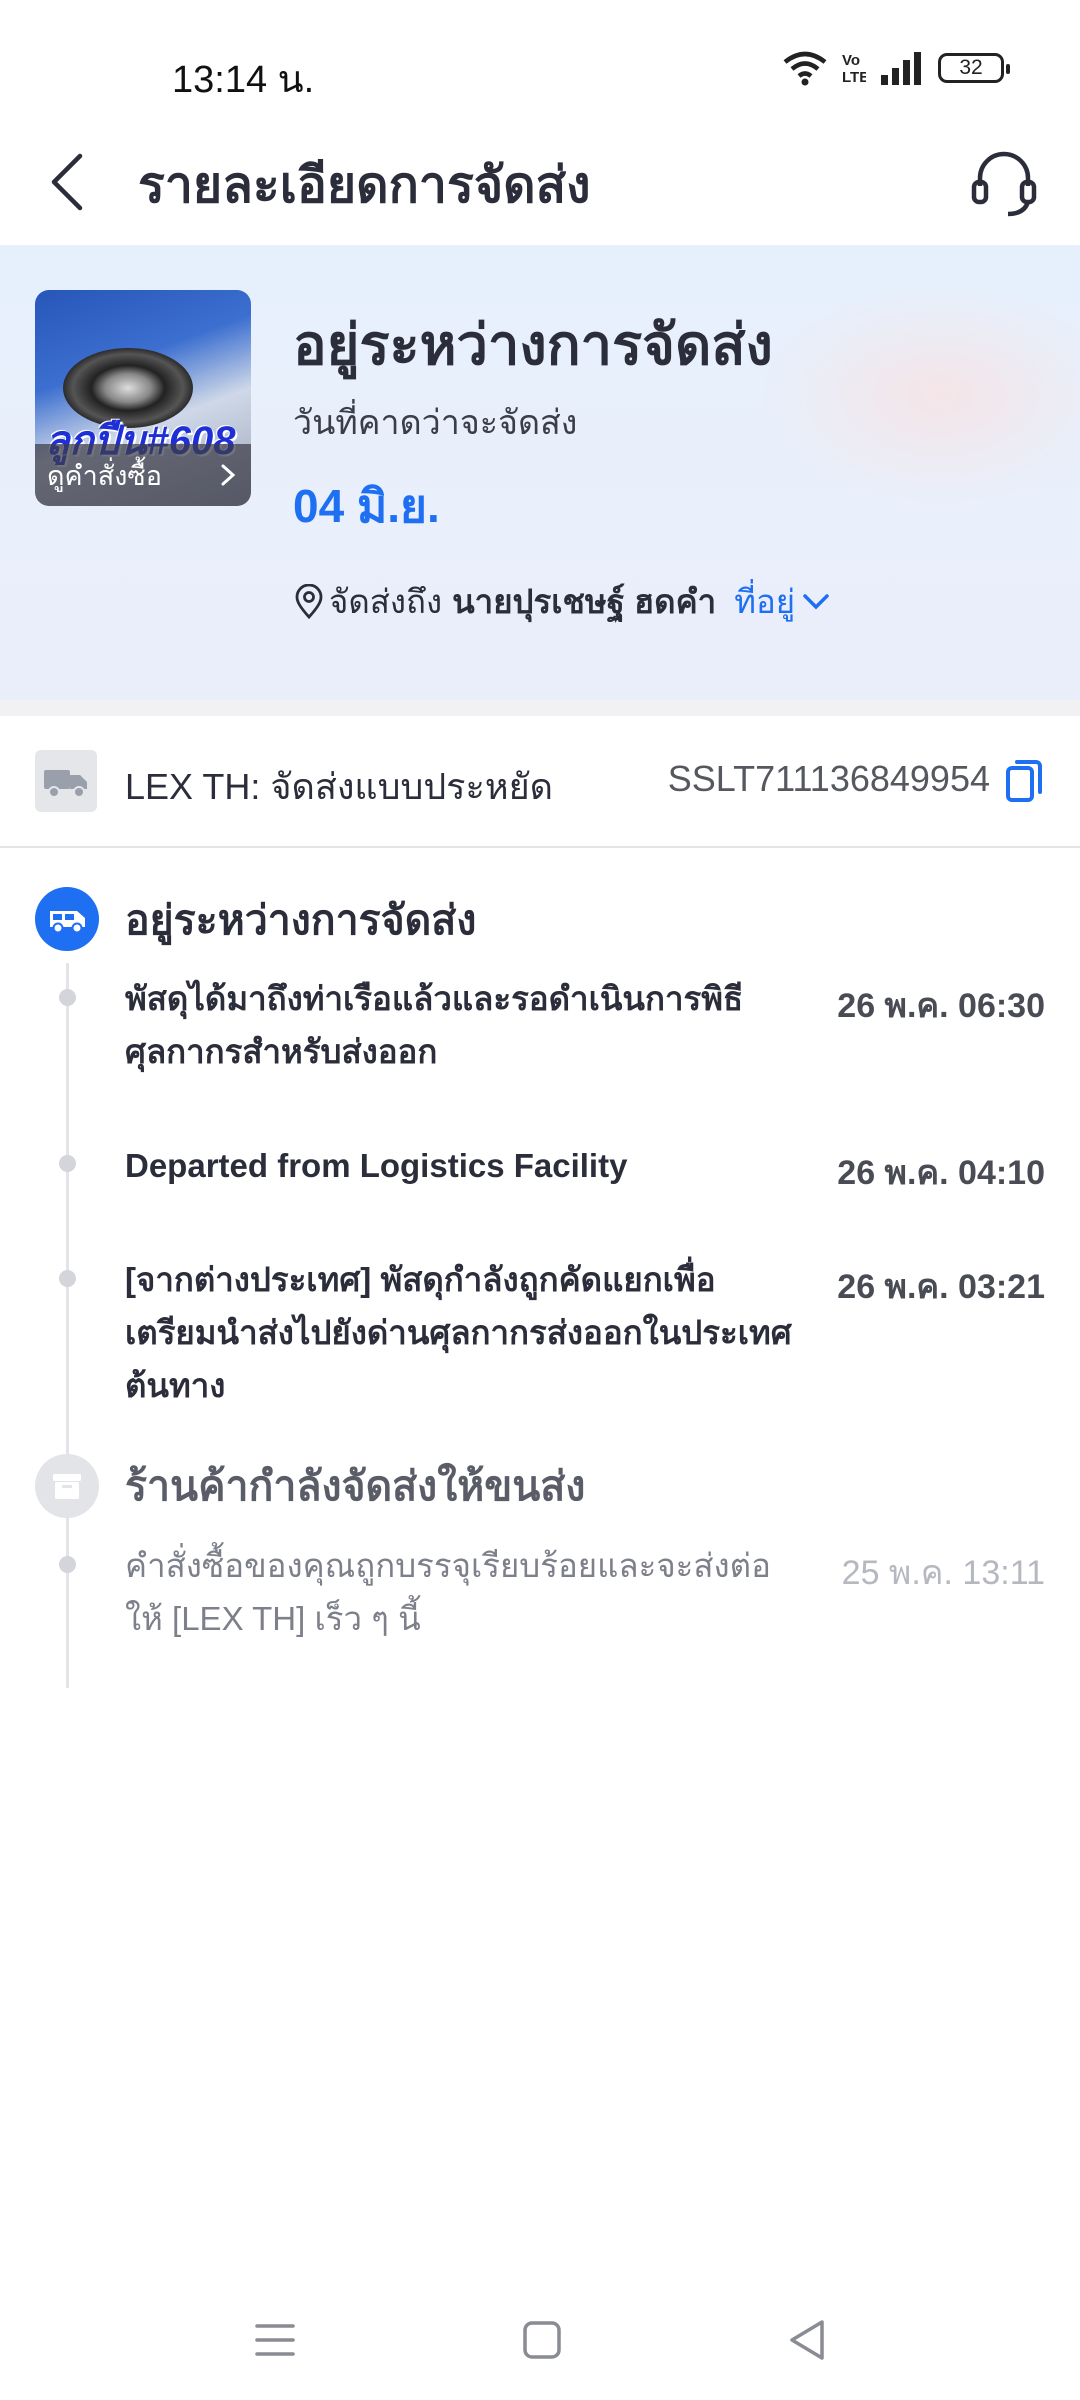 Image resolution: width=1080 pixels, height=2400 pixels. What do you see at coordinates (943, 1573) in the screenshot?
I see `timeline-event-time: 25 พ.ค. 13:11` at bounding box center [943, 1573].